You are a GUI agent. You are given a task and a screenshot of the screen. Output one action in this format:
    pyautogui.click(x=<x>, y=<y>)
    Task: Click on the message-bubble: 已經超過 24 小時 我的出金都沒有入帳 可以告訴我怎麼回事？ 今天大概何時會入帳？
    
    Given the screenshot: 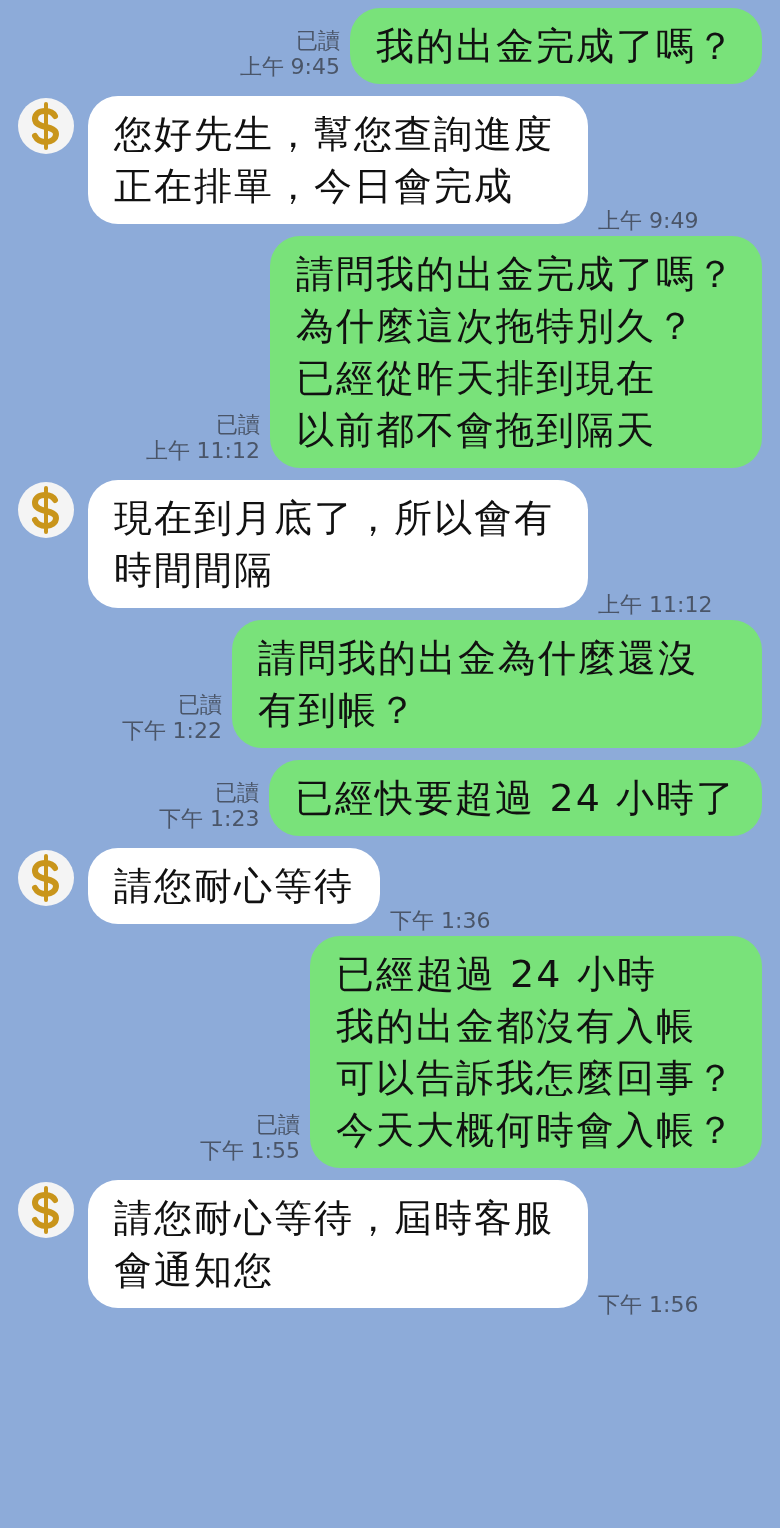 What is the action you would take?
    pyautogui.click(x=536, y=1052)
    